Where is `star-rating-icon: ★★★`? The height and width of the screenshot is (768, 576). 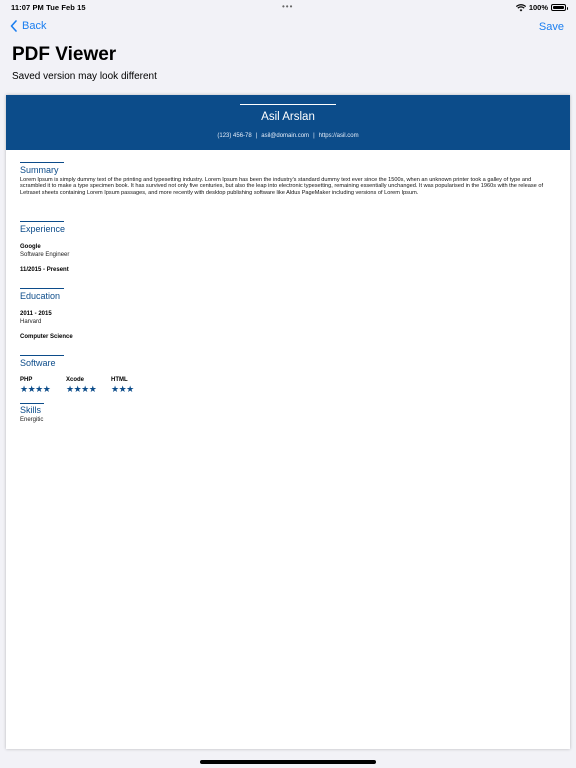
star-rating-icon: ★★★ is located at coordinates (122, 389).